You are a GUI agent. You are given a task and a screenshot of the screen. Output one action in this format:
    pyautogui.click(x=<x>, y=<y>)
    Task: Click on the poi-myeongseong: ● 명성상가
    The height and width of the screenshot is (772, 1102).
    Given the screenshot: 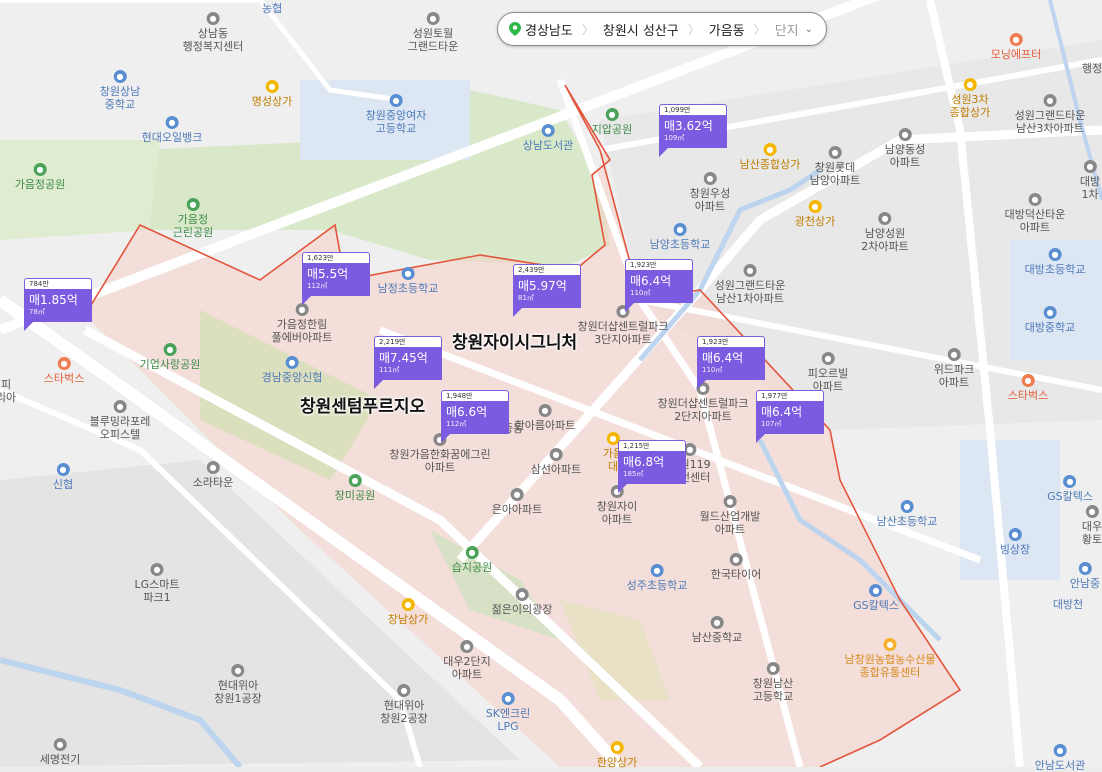 What is the action you would take?
    pyautogui.click(x=272, y=94)
    